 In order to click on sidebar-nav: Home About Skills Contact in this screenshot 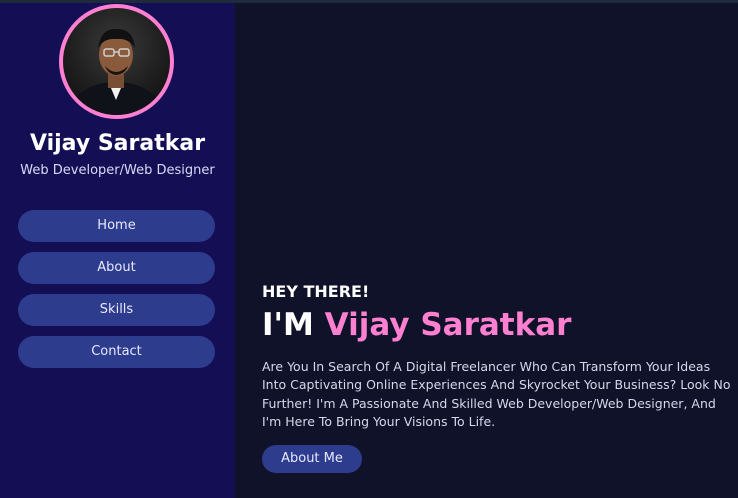, I will do `click(116, 294)`.